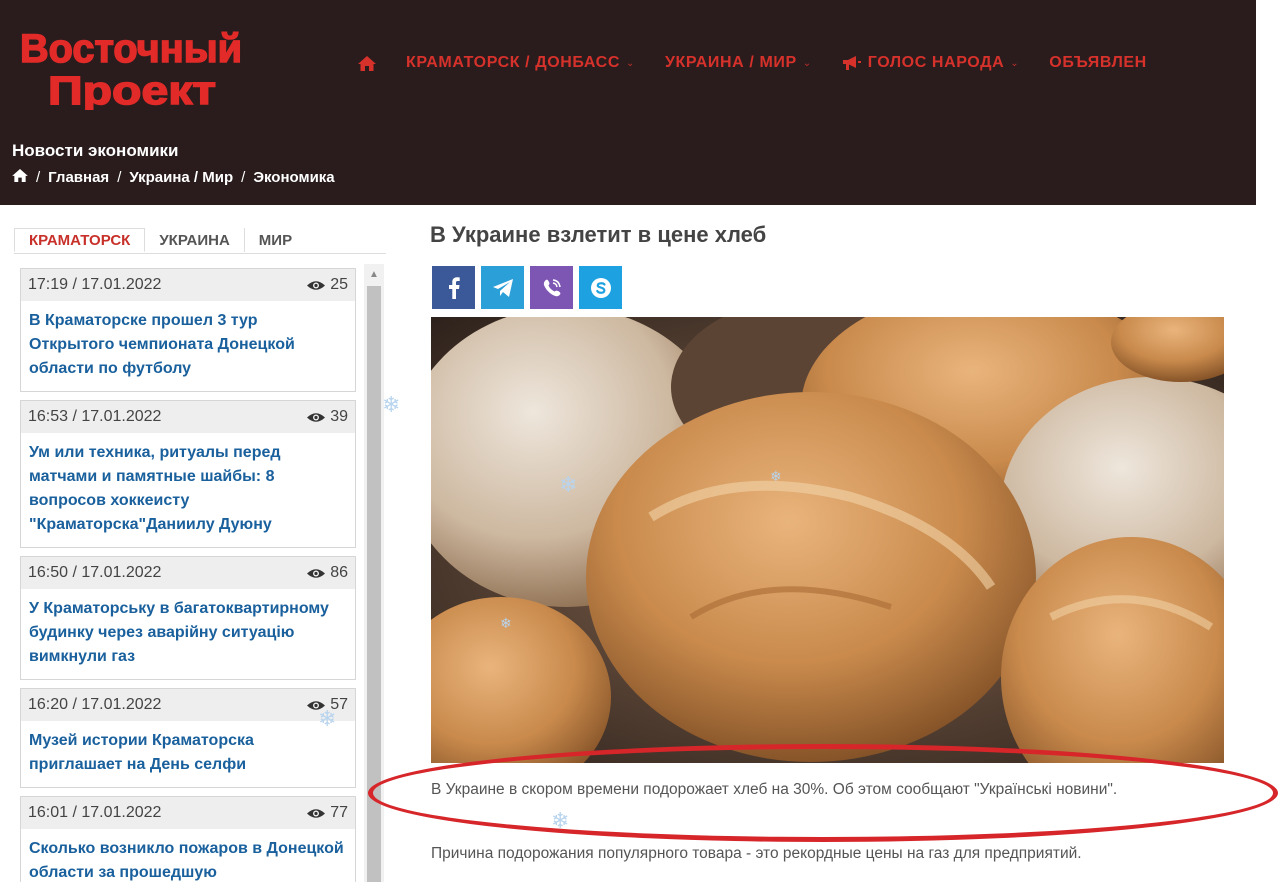  I want to click on site-logo: Восточный Проект, so click(133, 64).